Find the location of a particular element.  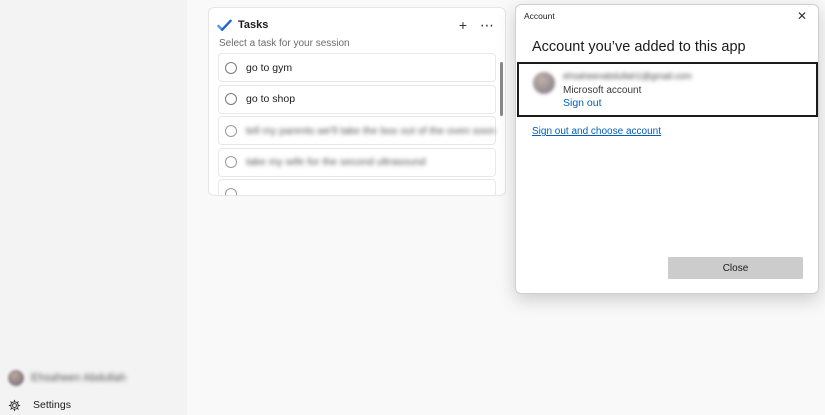

task-item: go to gym is located at coordinates (357, 67).